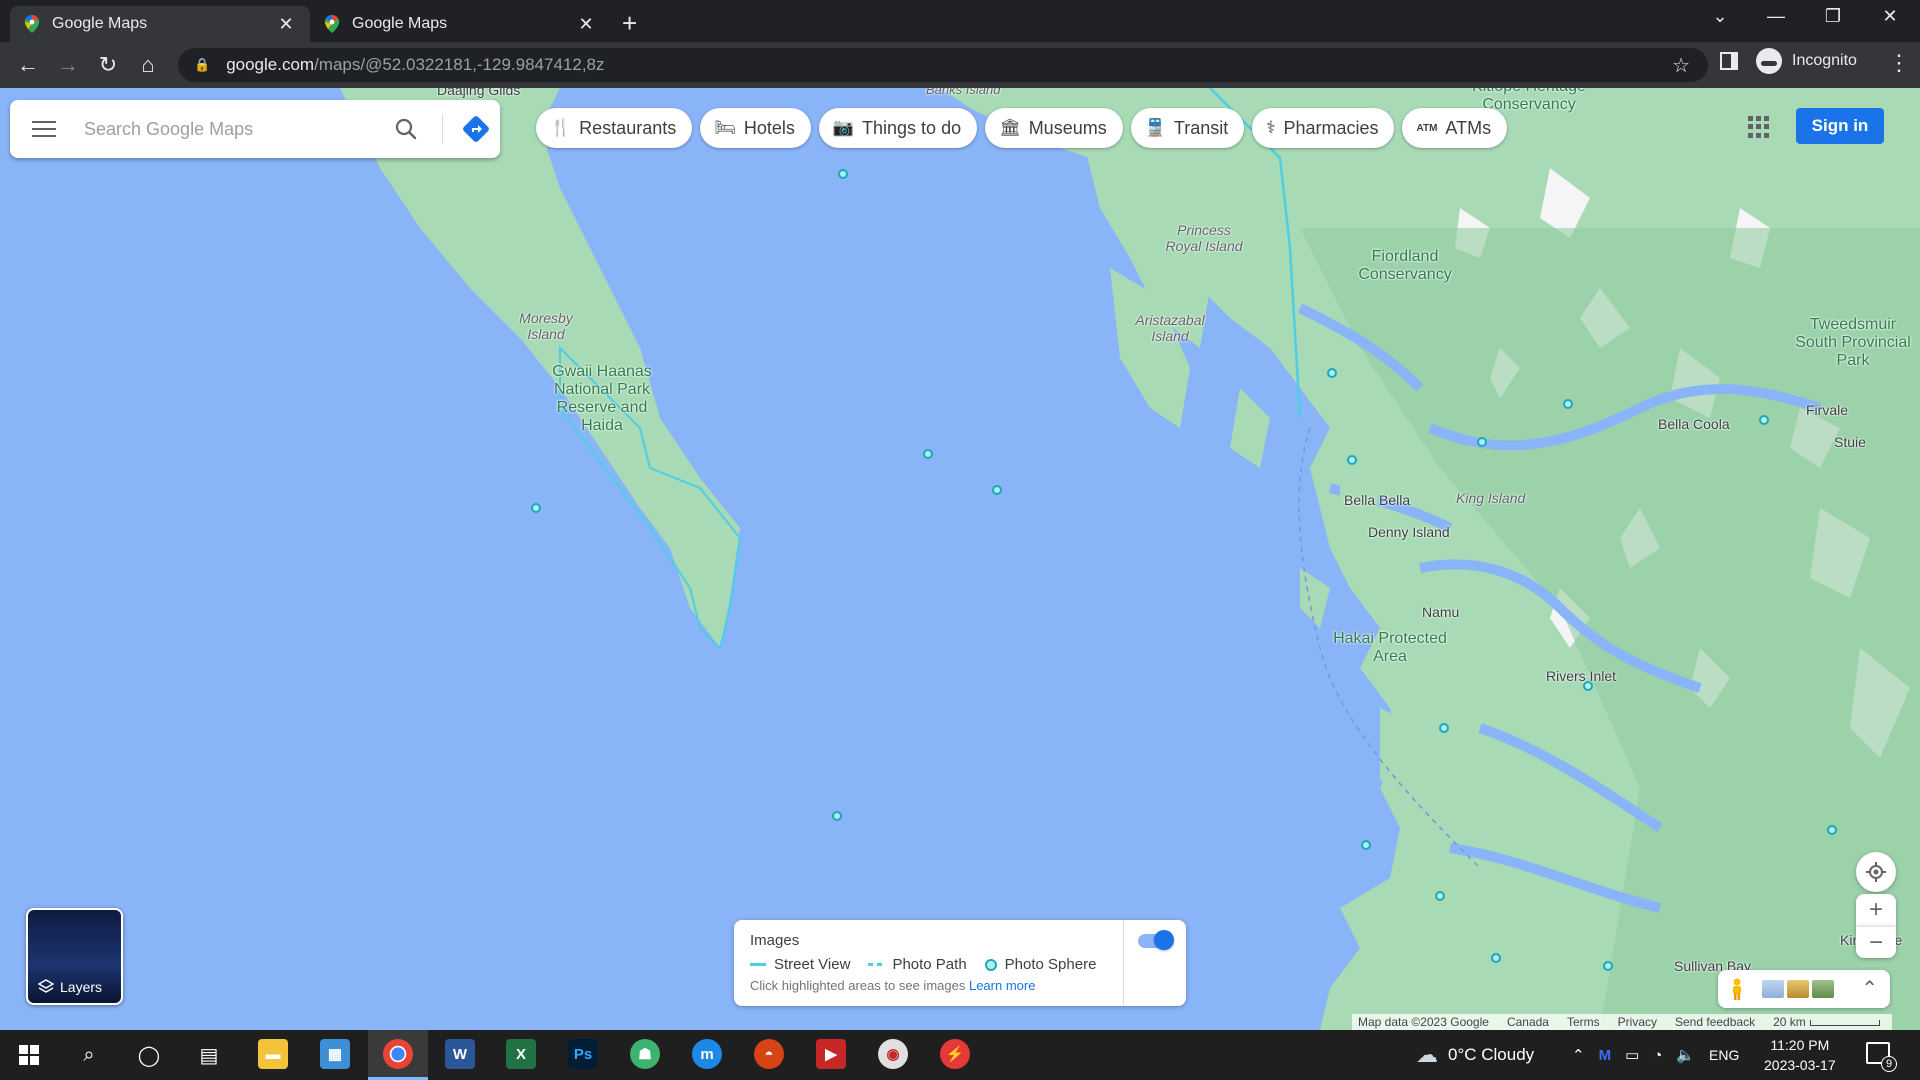  Describe the element at coordinates (335, 1054) in the screenshot. I see `control-panel-icon: ▦` at that location.